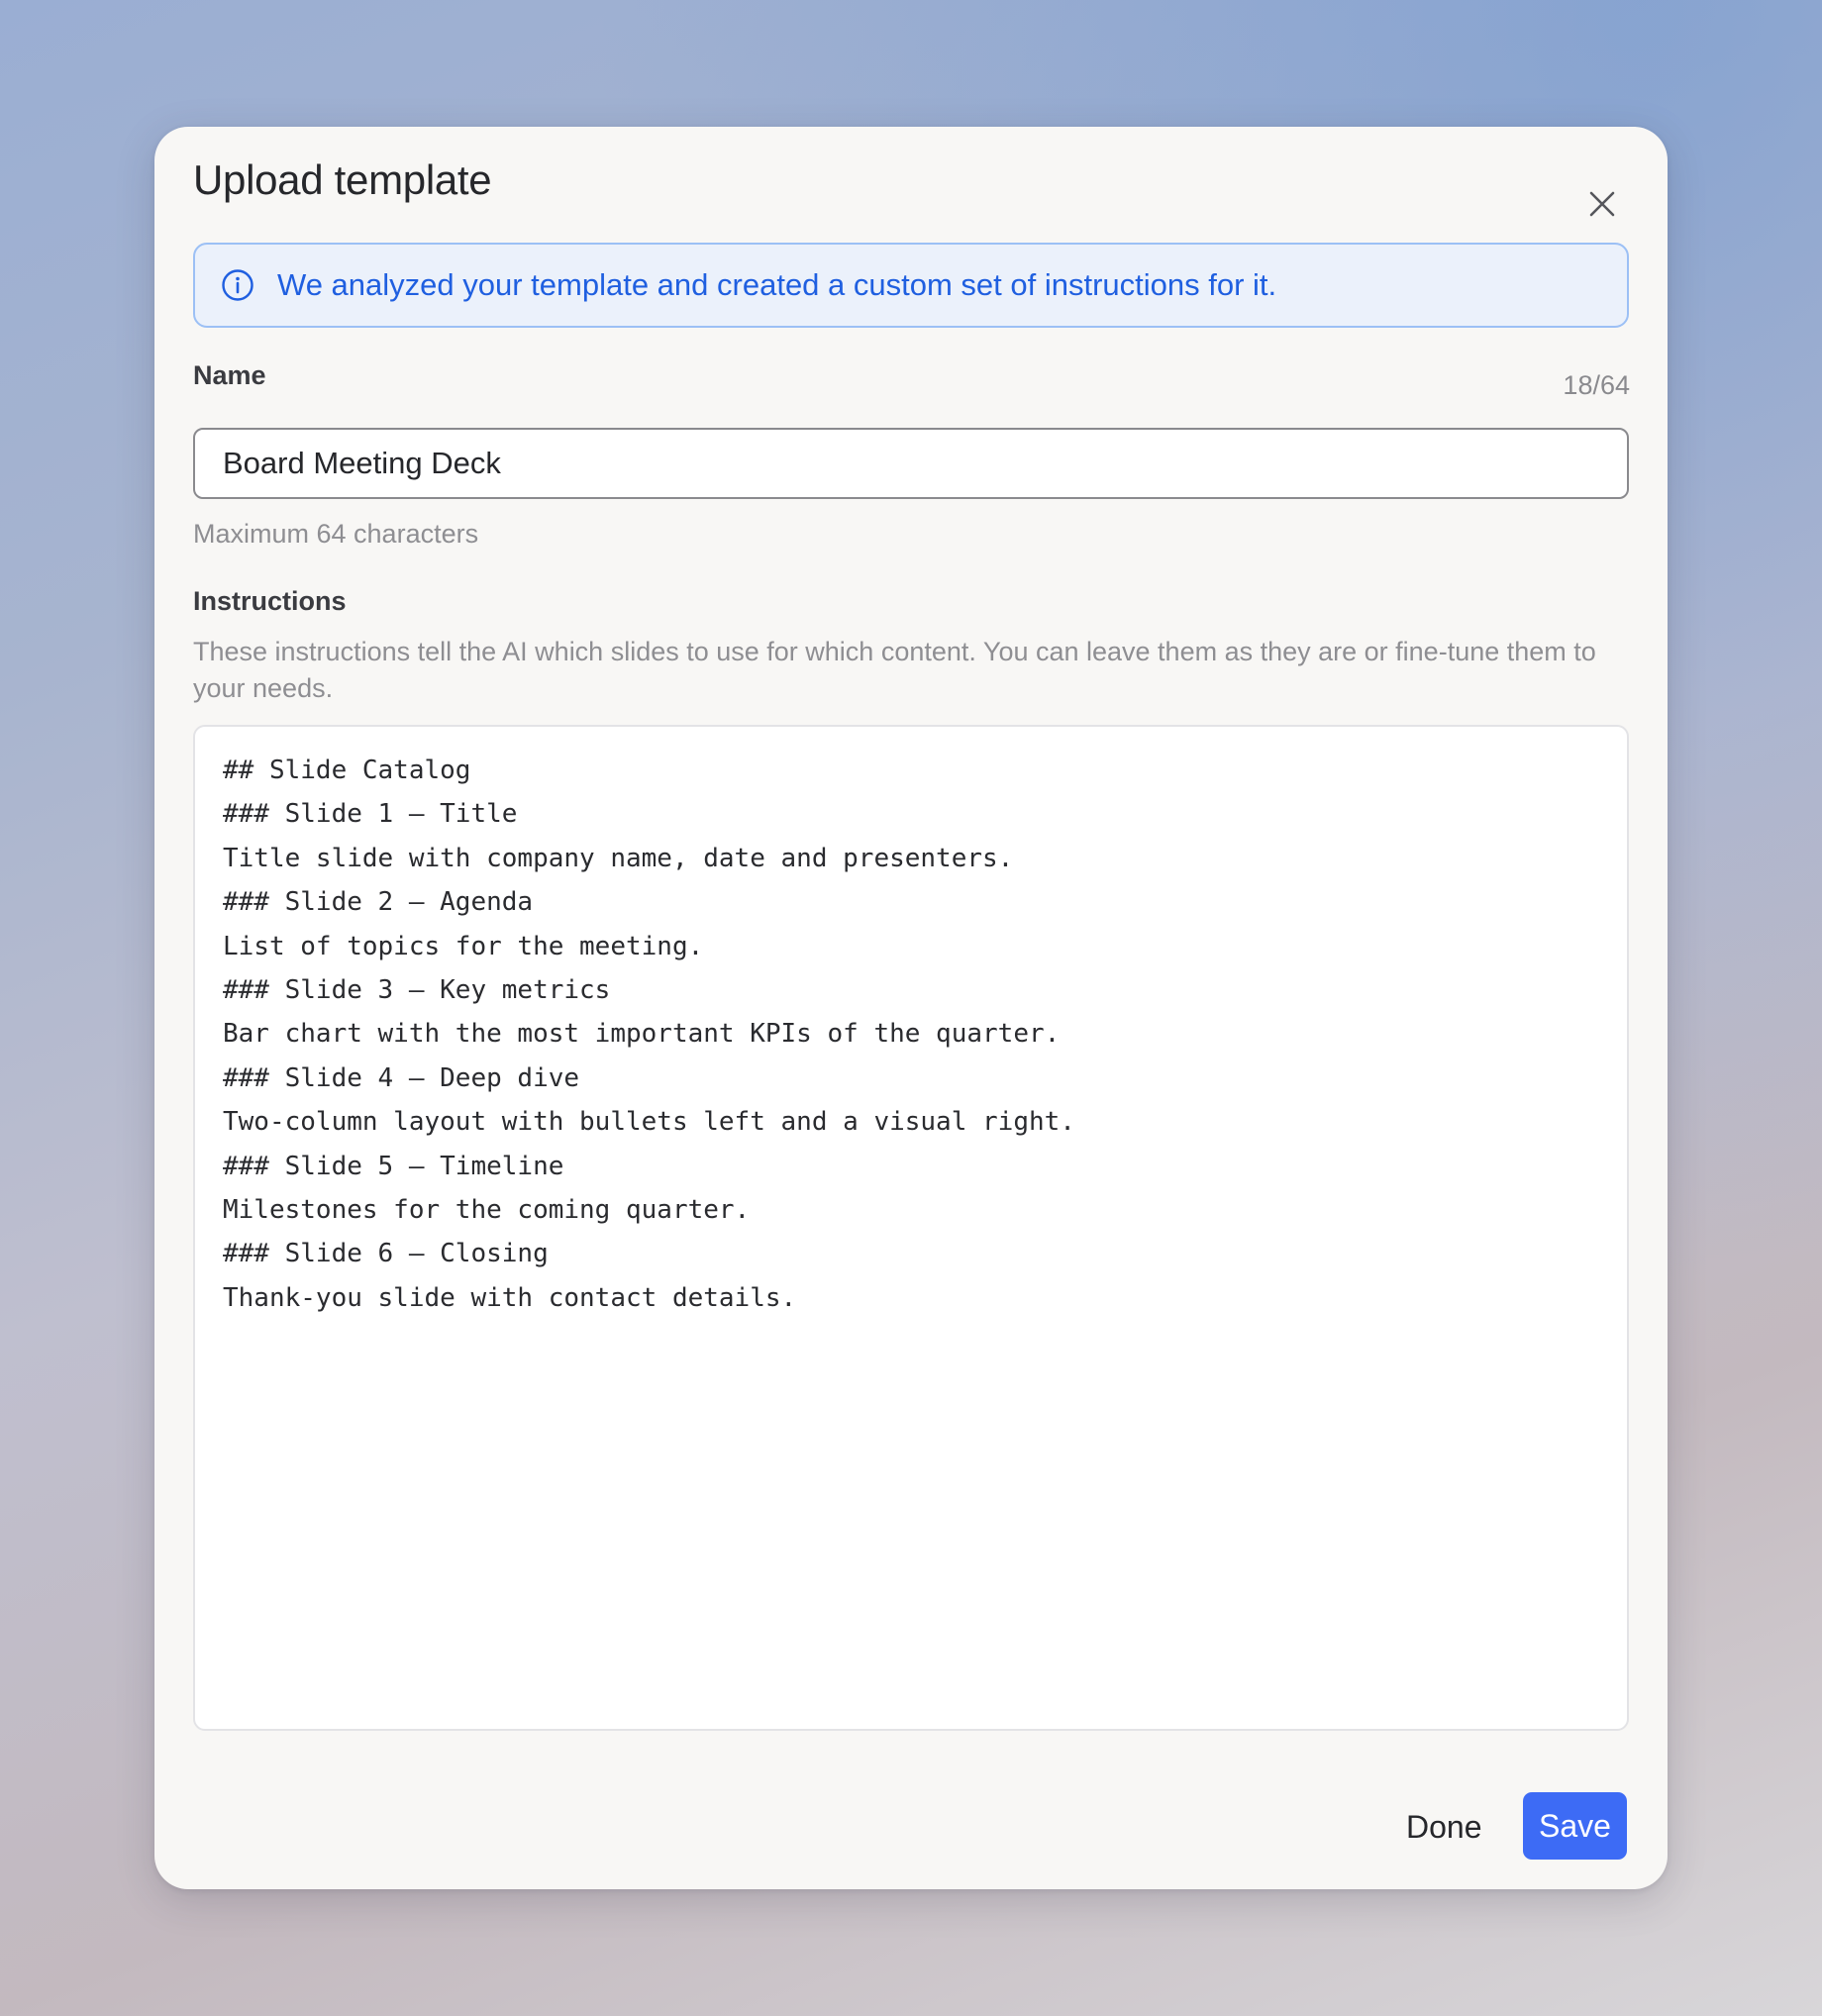 This screenshot has height=2016, width=1822. I want to click on name-character-counter: 18/64, so click(1596, 385).